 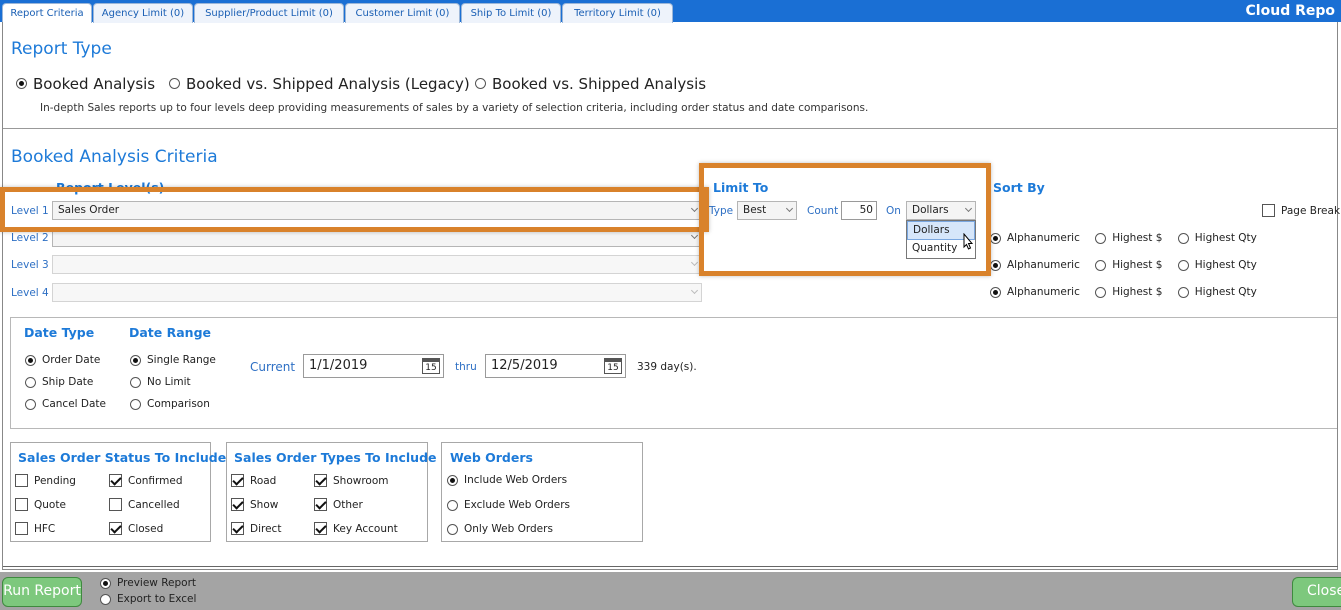 I want to click on sort-row-level-2: Alphanumeric Highest $ Highest Qty, so click(x=1123, y=238).